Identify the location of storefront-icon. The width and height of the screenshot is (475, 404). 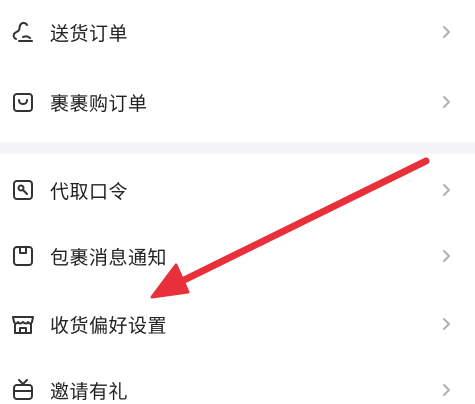
(23, 324).